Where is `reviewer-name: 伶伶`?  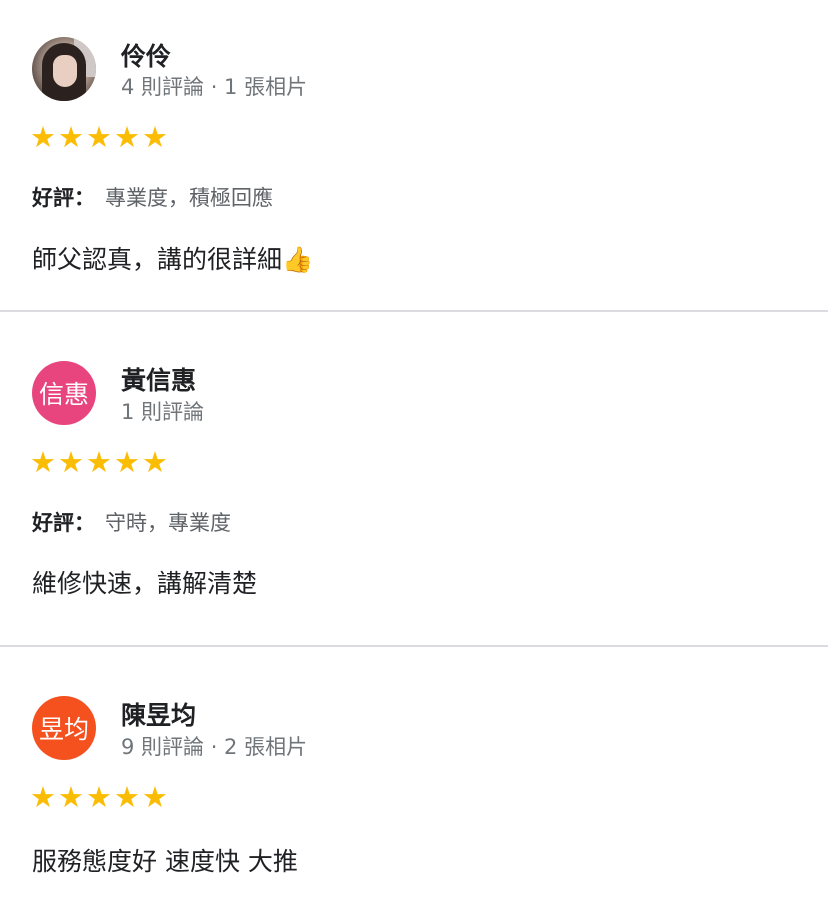 reviewer-name: 伶伶 is located at coordinates (146, 55).